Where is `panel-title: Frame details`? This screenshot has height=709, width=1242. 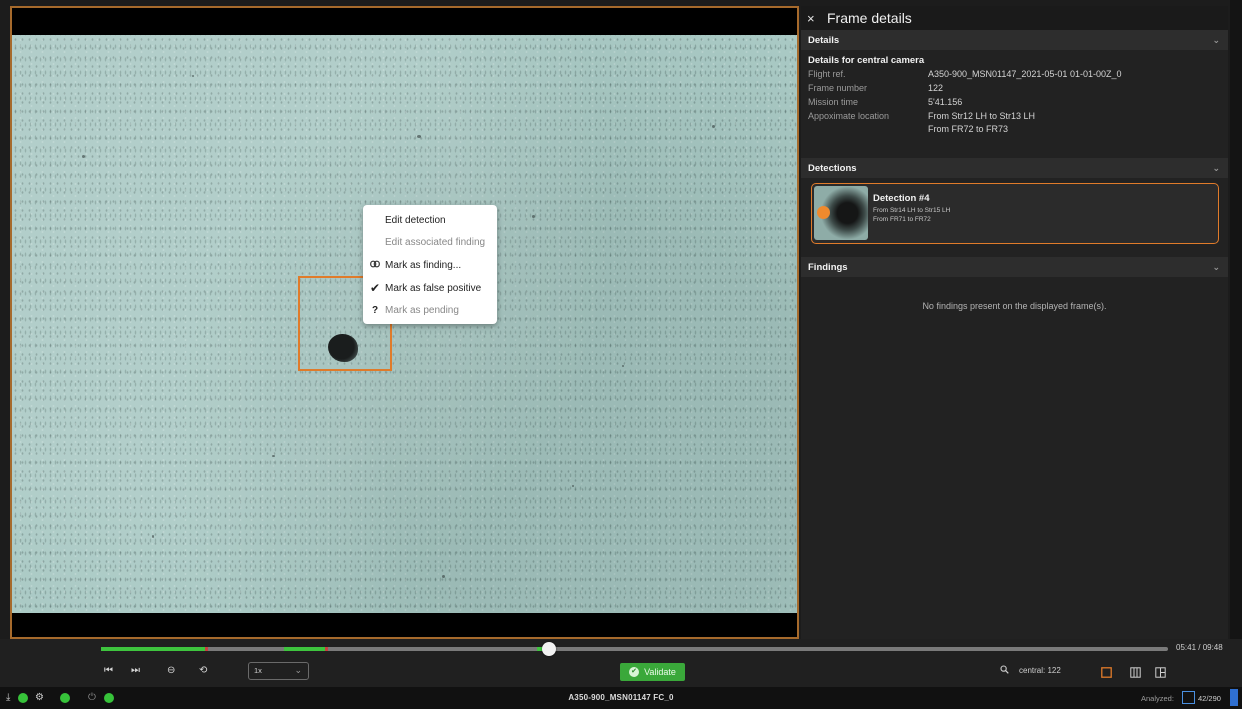
panel-title: Frame details is located at coordinates (869, 18).